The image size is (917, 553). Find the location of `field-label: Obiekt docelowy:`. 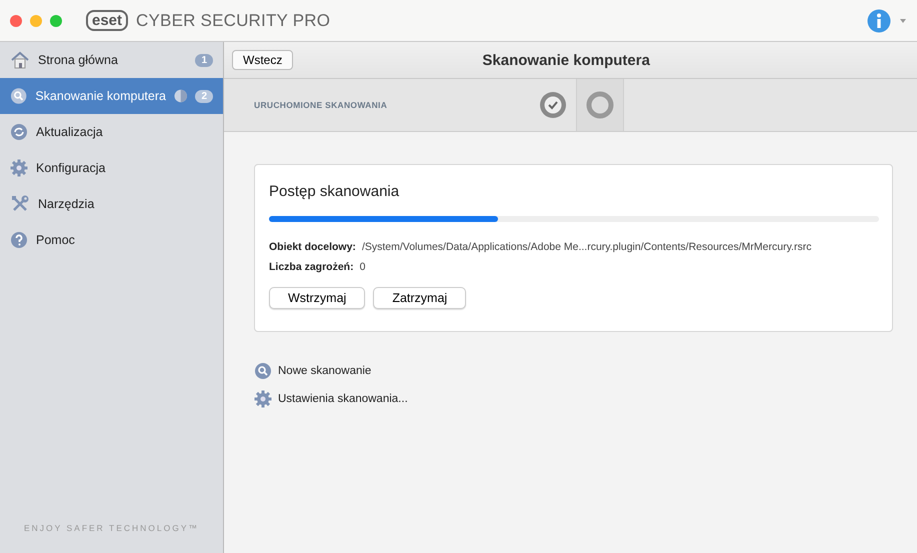

field-label: Obiekt docelowy: is located at coordinates (312, 247).